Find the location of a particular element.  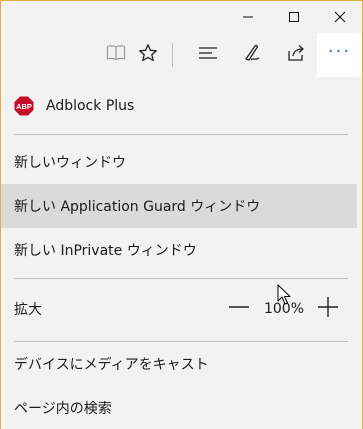

menu-item-adblock-plus: ABP Adblock Plus is located at coordinates (179, 106).